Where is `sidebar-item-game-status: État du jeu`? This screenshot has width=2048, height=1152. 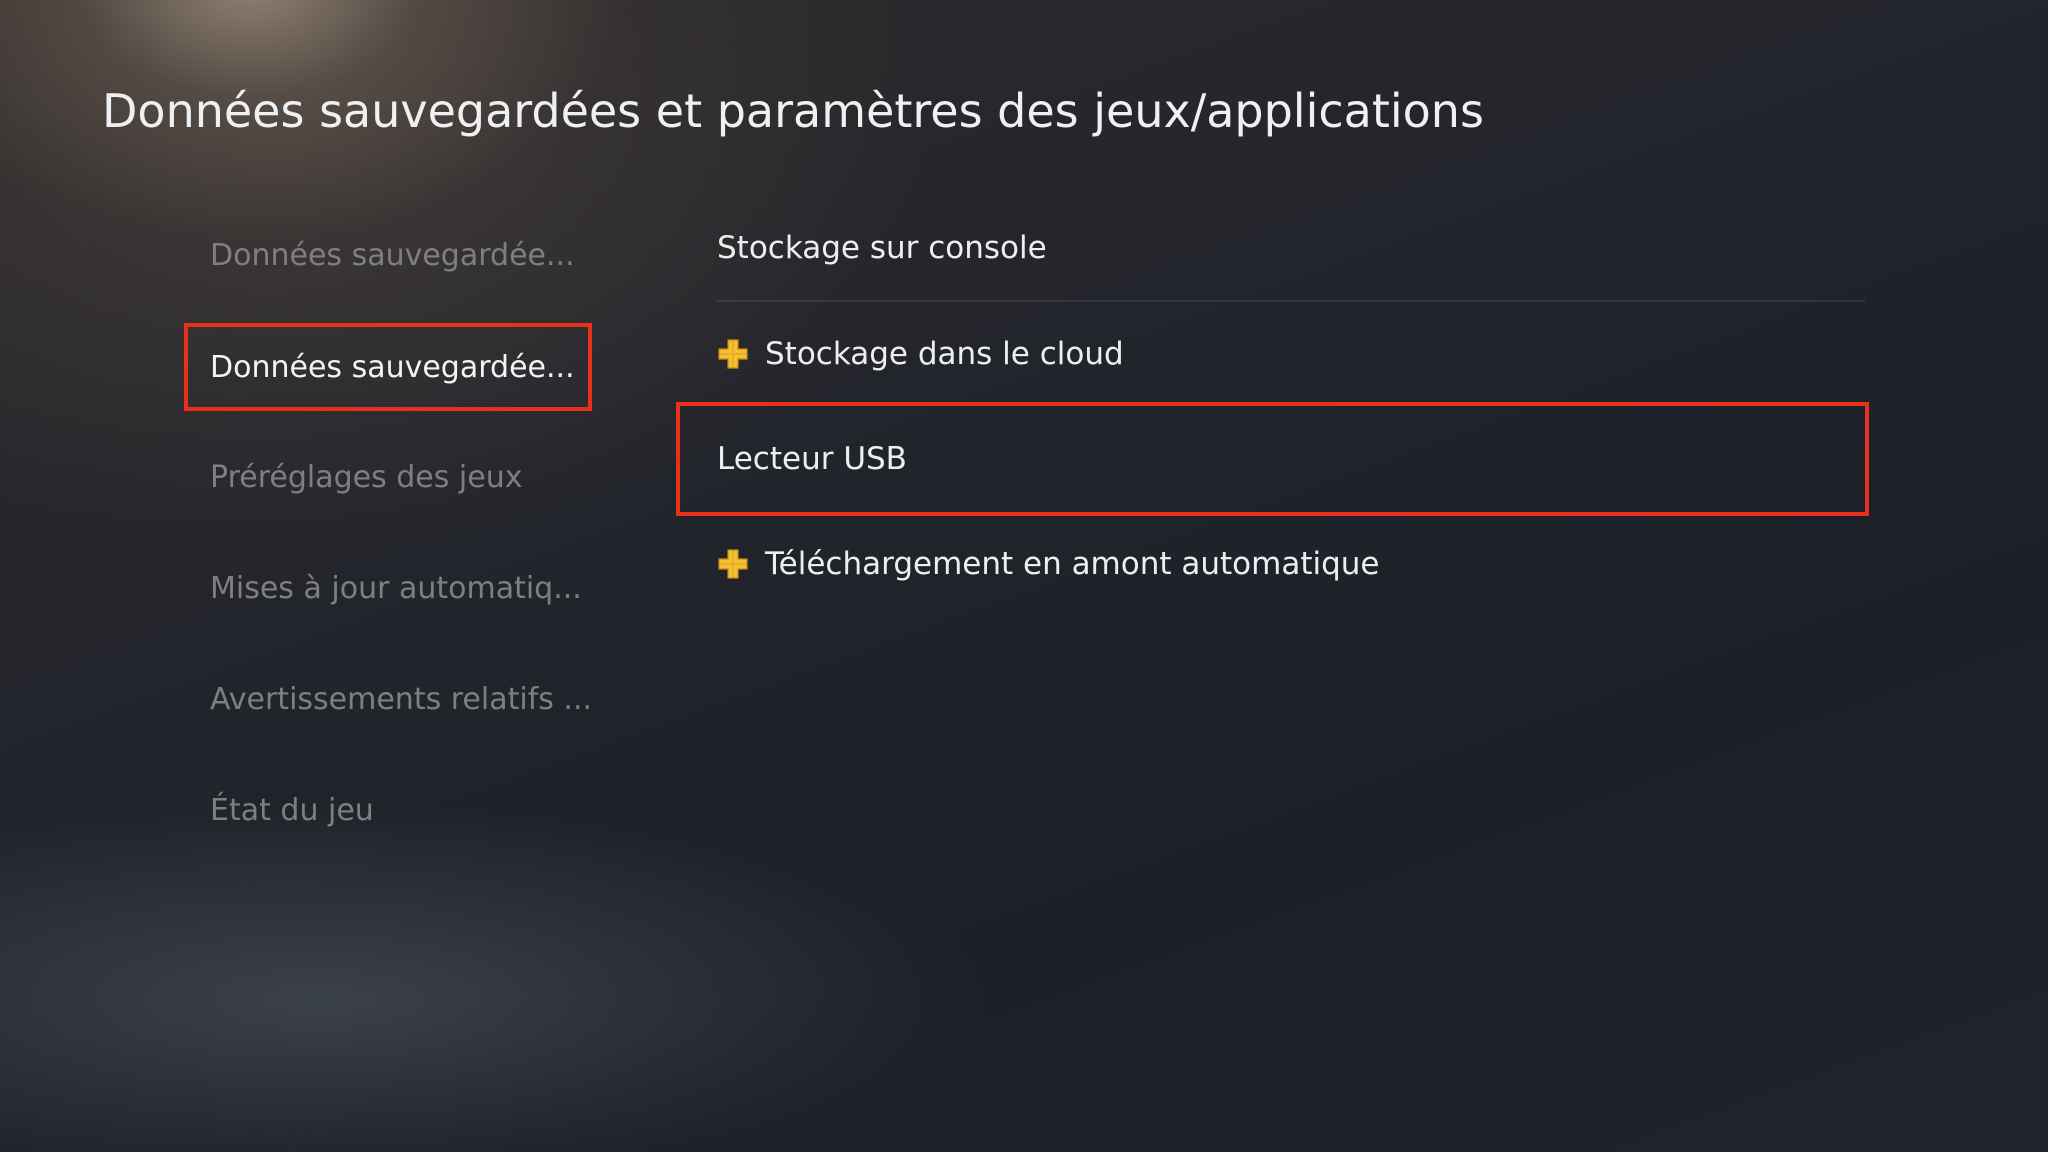 sidebar-item-game-status: État du jeu is located at coordinates (388, 810).